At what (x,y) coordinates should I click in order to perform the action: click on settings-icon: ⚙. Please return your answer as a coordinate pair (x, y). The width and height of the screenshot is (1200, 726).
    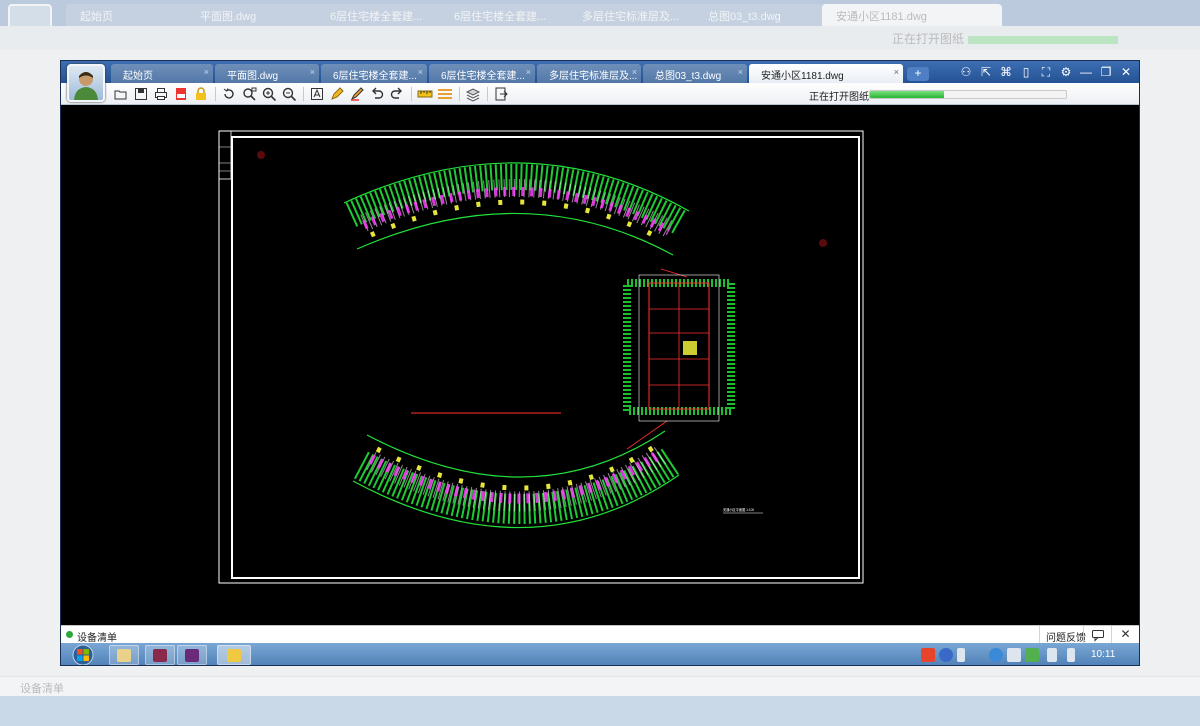
    Looking at the image, I should click on (1066, 72).